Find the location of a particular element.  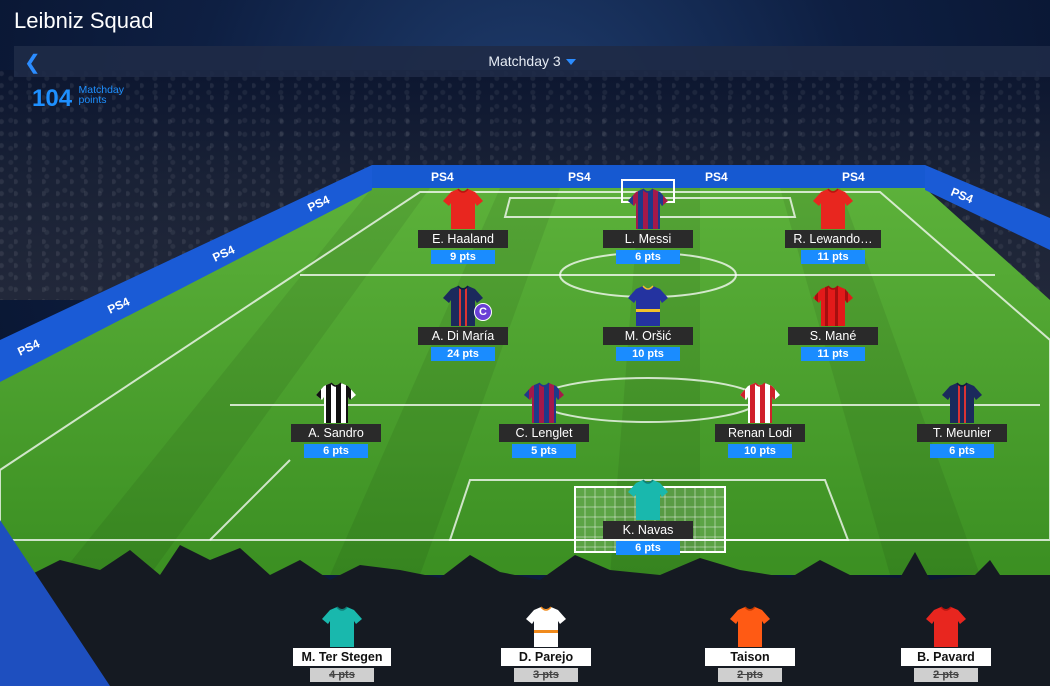

player-name: K. Navas is located at coordinates (648, 530).